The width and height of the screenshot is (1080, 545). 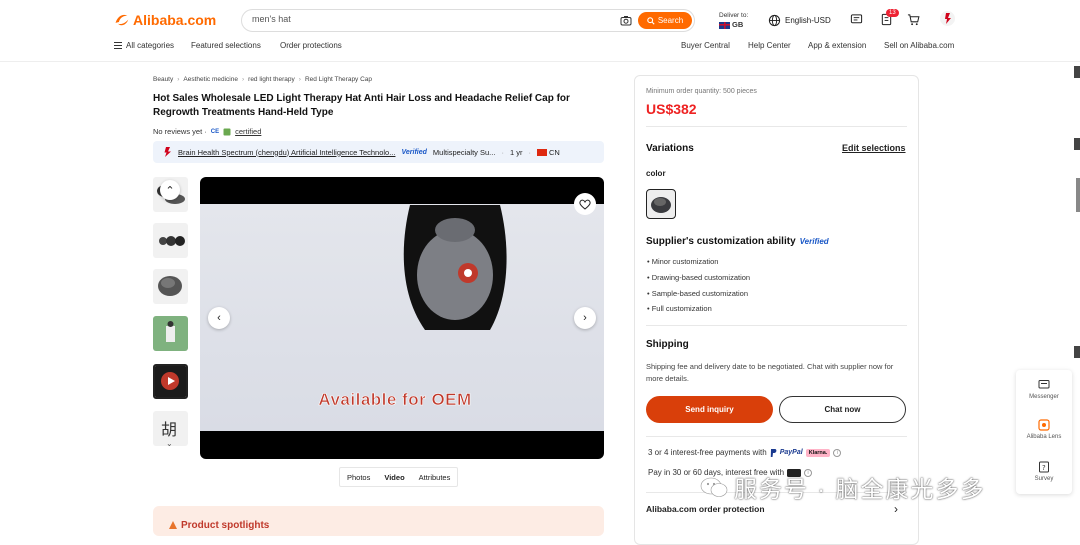 What do you see at coordinates (705, 45) in the screenshot?
I see `nav-buyer-central: Buyer Central` at bounding box center [705, 45].